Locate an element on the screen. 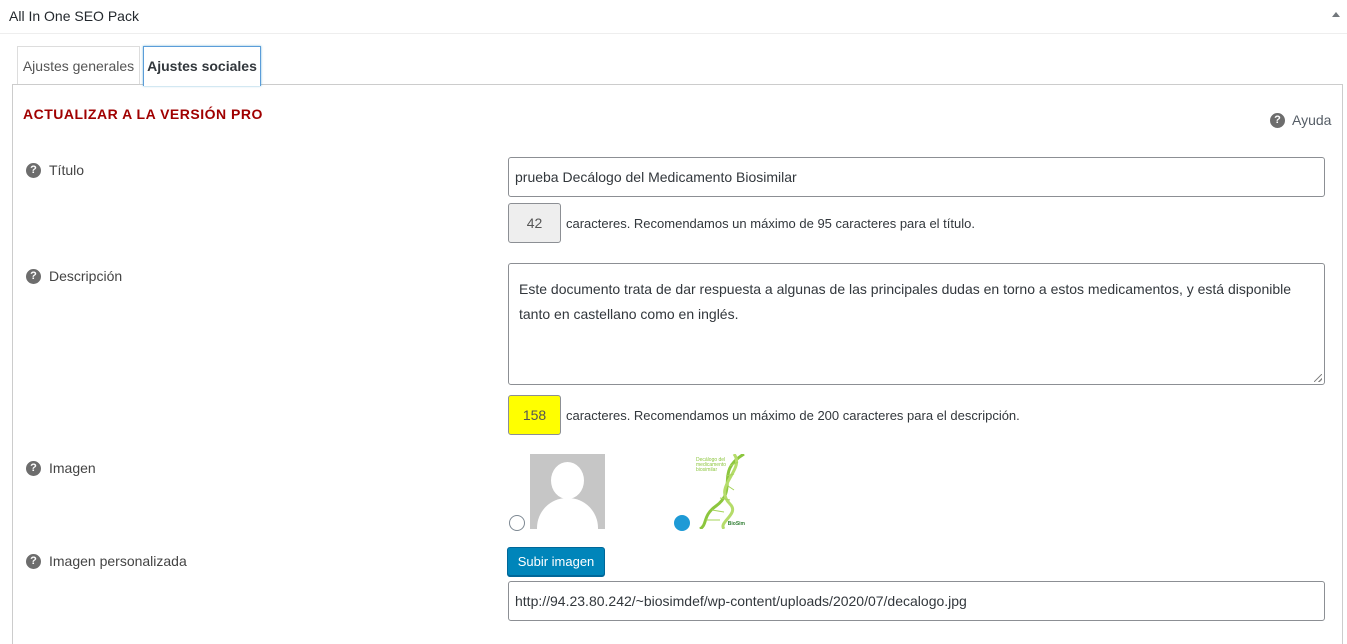 The image size is (1347, 644). tab-social-settings: Ajustes sociales is located at coordinates (202, 66).